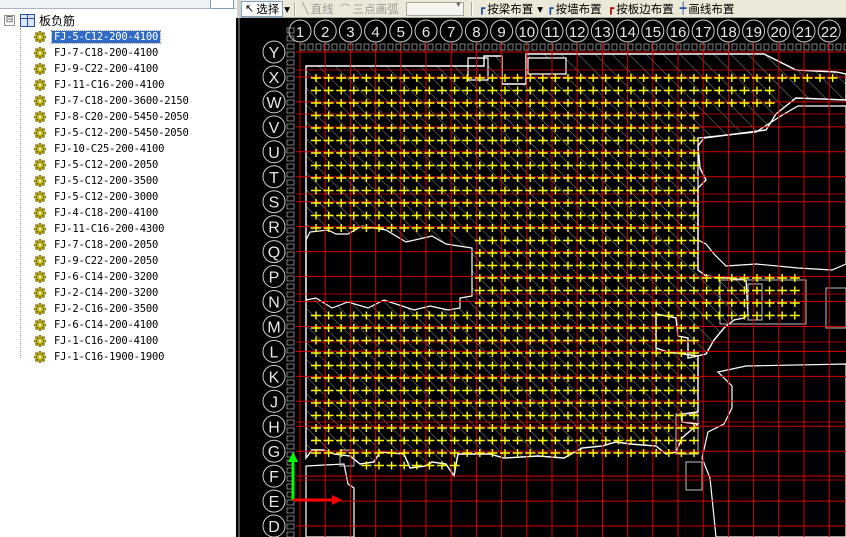 The width and height of the screenshot is (846, 537). I want to click on column-axis-label: 16, so click(678, 32).